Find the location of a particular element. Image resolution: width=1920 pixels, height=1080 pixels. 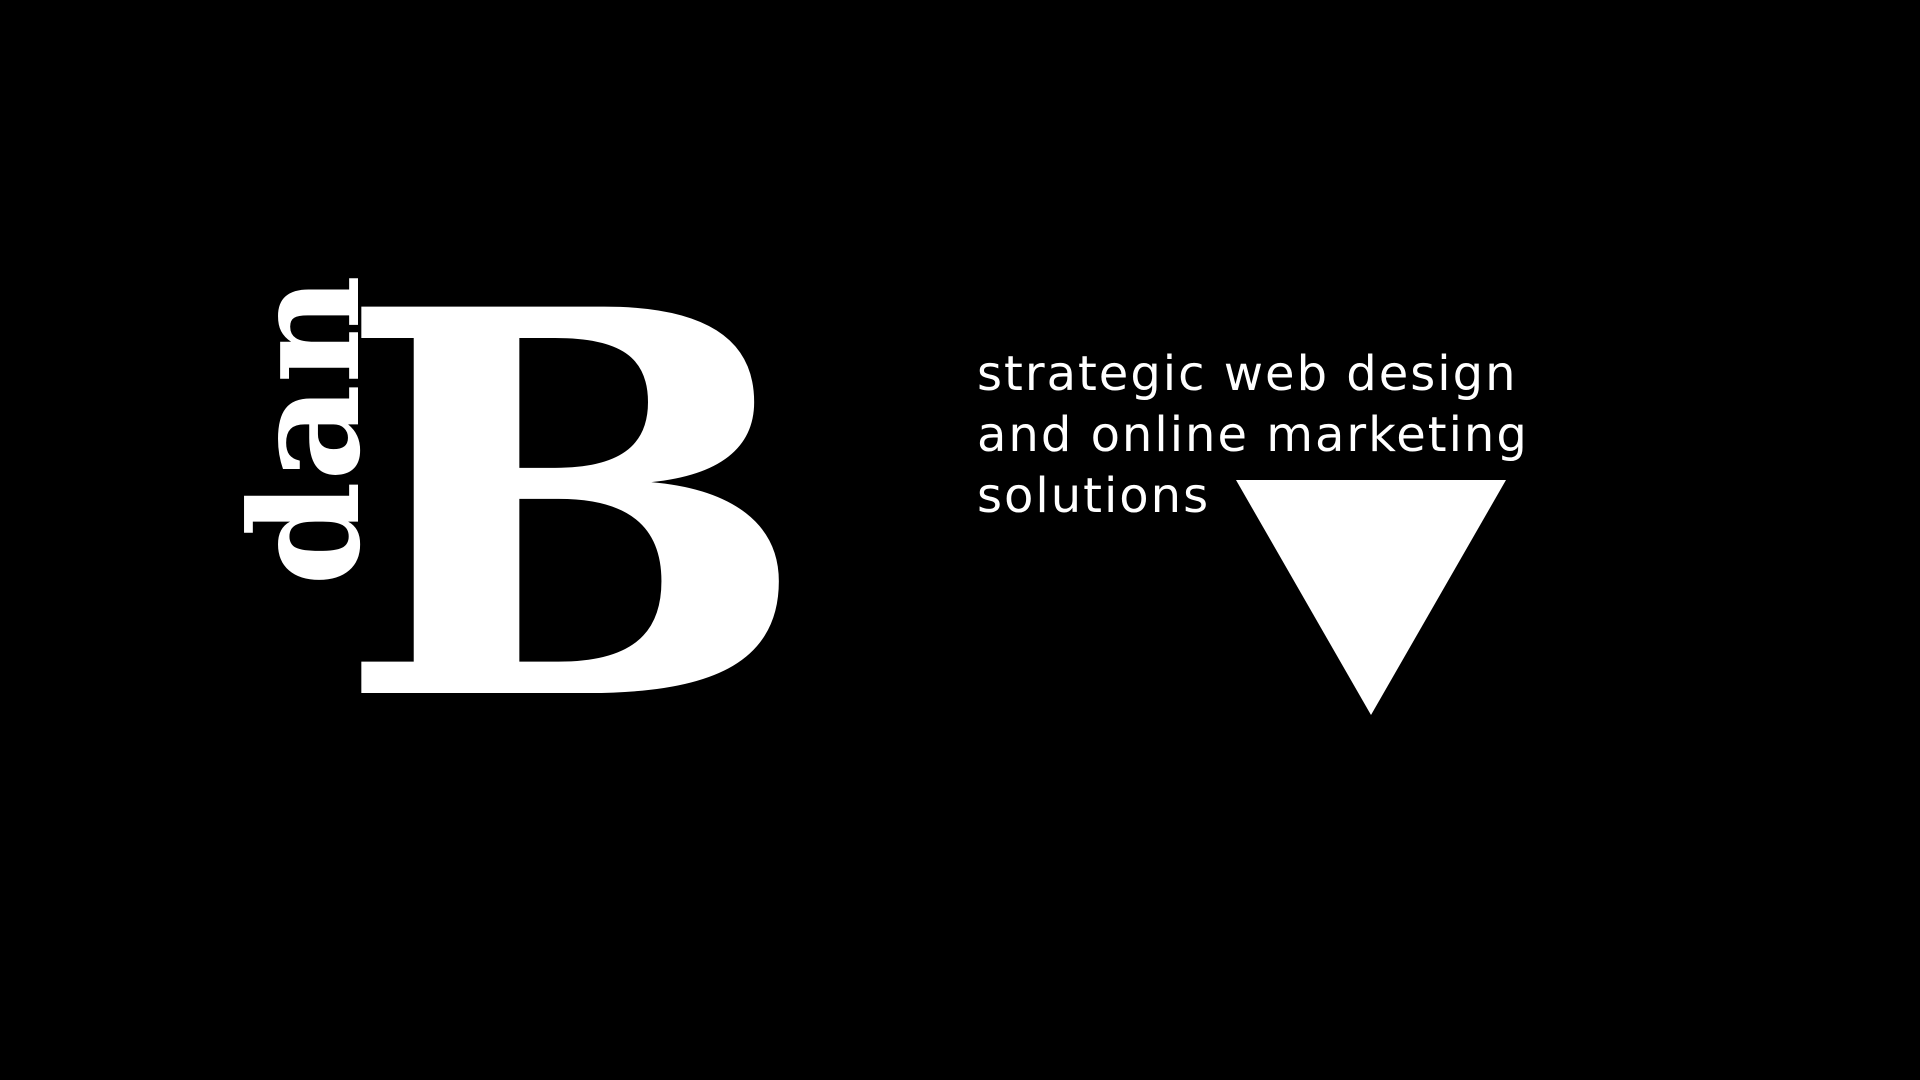

logo-big-letter: B is located at coordinates (572, 506).